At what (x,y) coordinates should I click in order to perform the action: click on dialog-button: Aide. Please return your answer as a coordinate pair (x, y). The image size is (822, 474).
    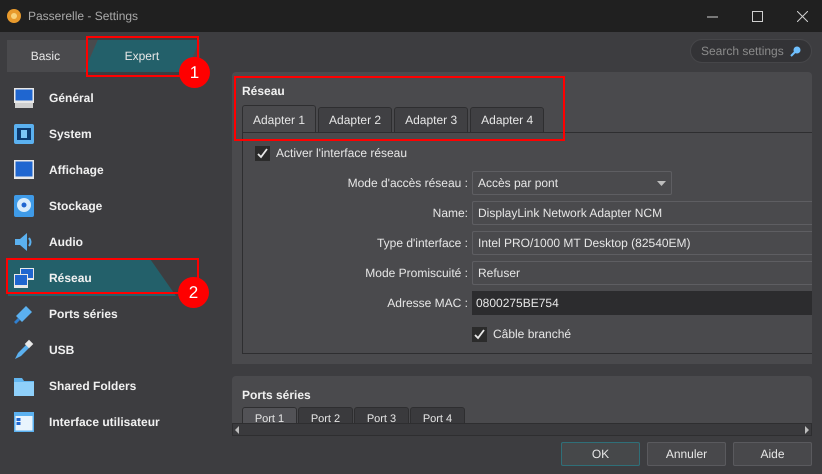
    Looking at the image, I should click on (772, 454).